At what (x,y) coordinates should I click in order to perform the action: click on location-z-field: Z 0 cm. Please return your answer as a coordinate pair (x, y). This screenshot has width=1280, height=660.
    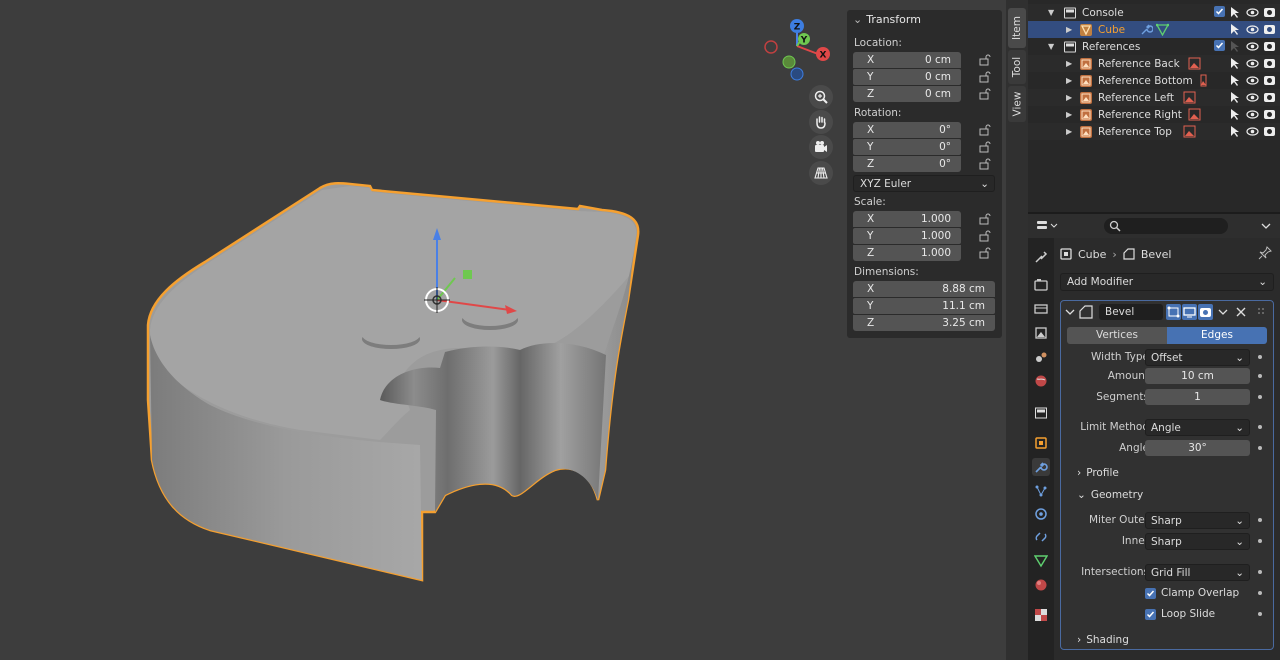
    Looking at the image, I should click on (907, 94).